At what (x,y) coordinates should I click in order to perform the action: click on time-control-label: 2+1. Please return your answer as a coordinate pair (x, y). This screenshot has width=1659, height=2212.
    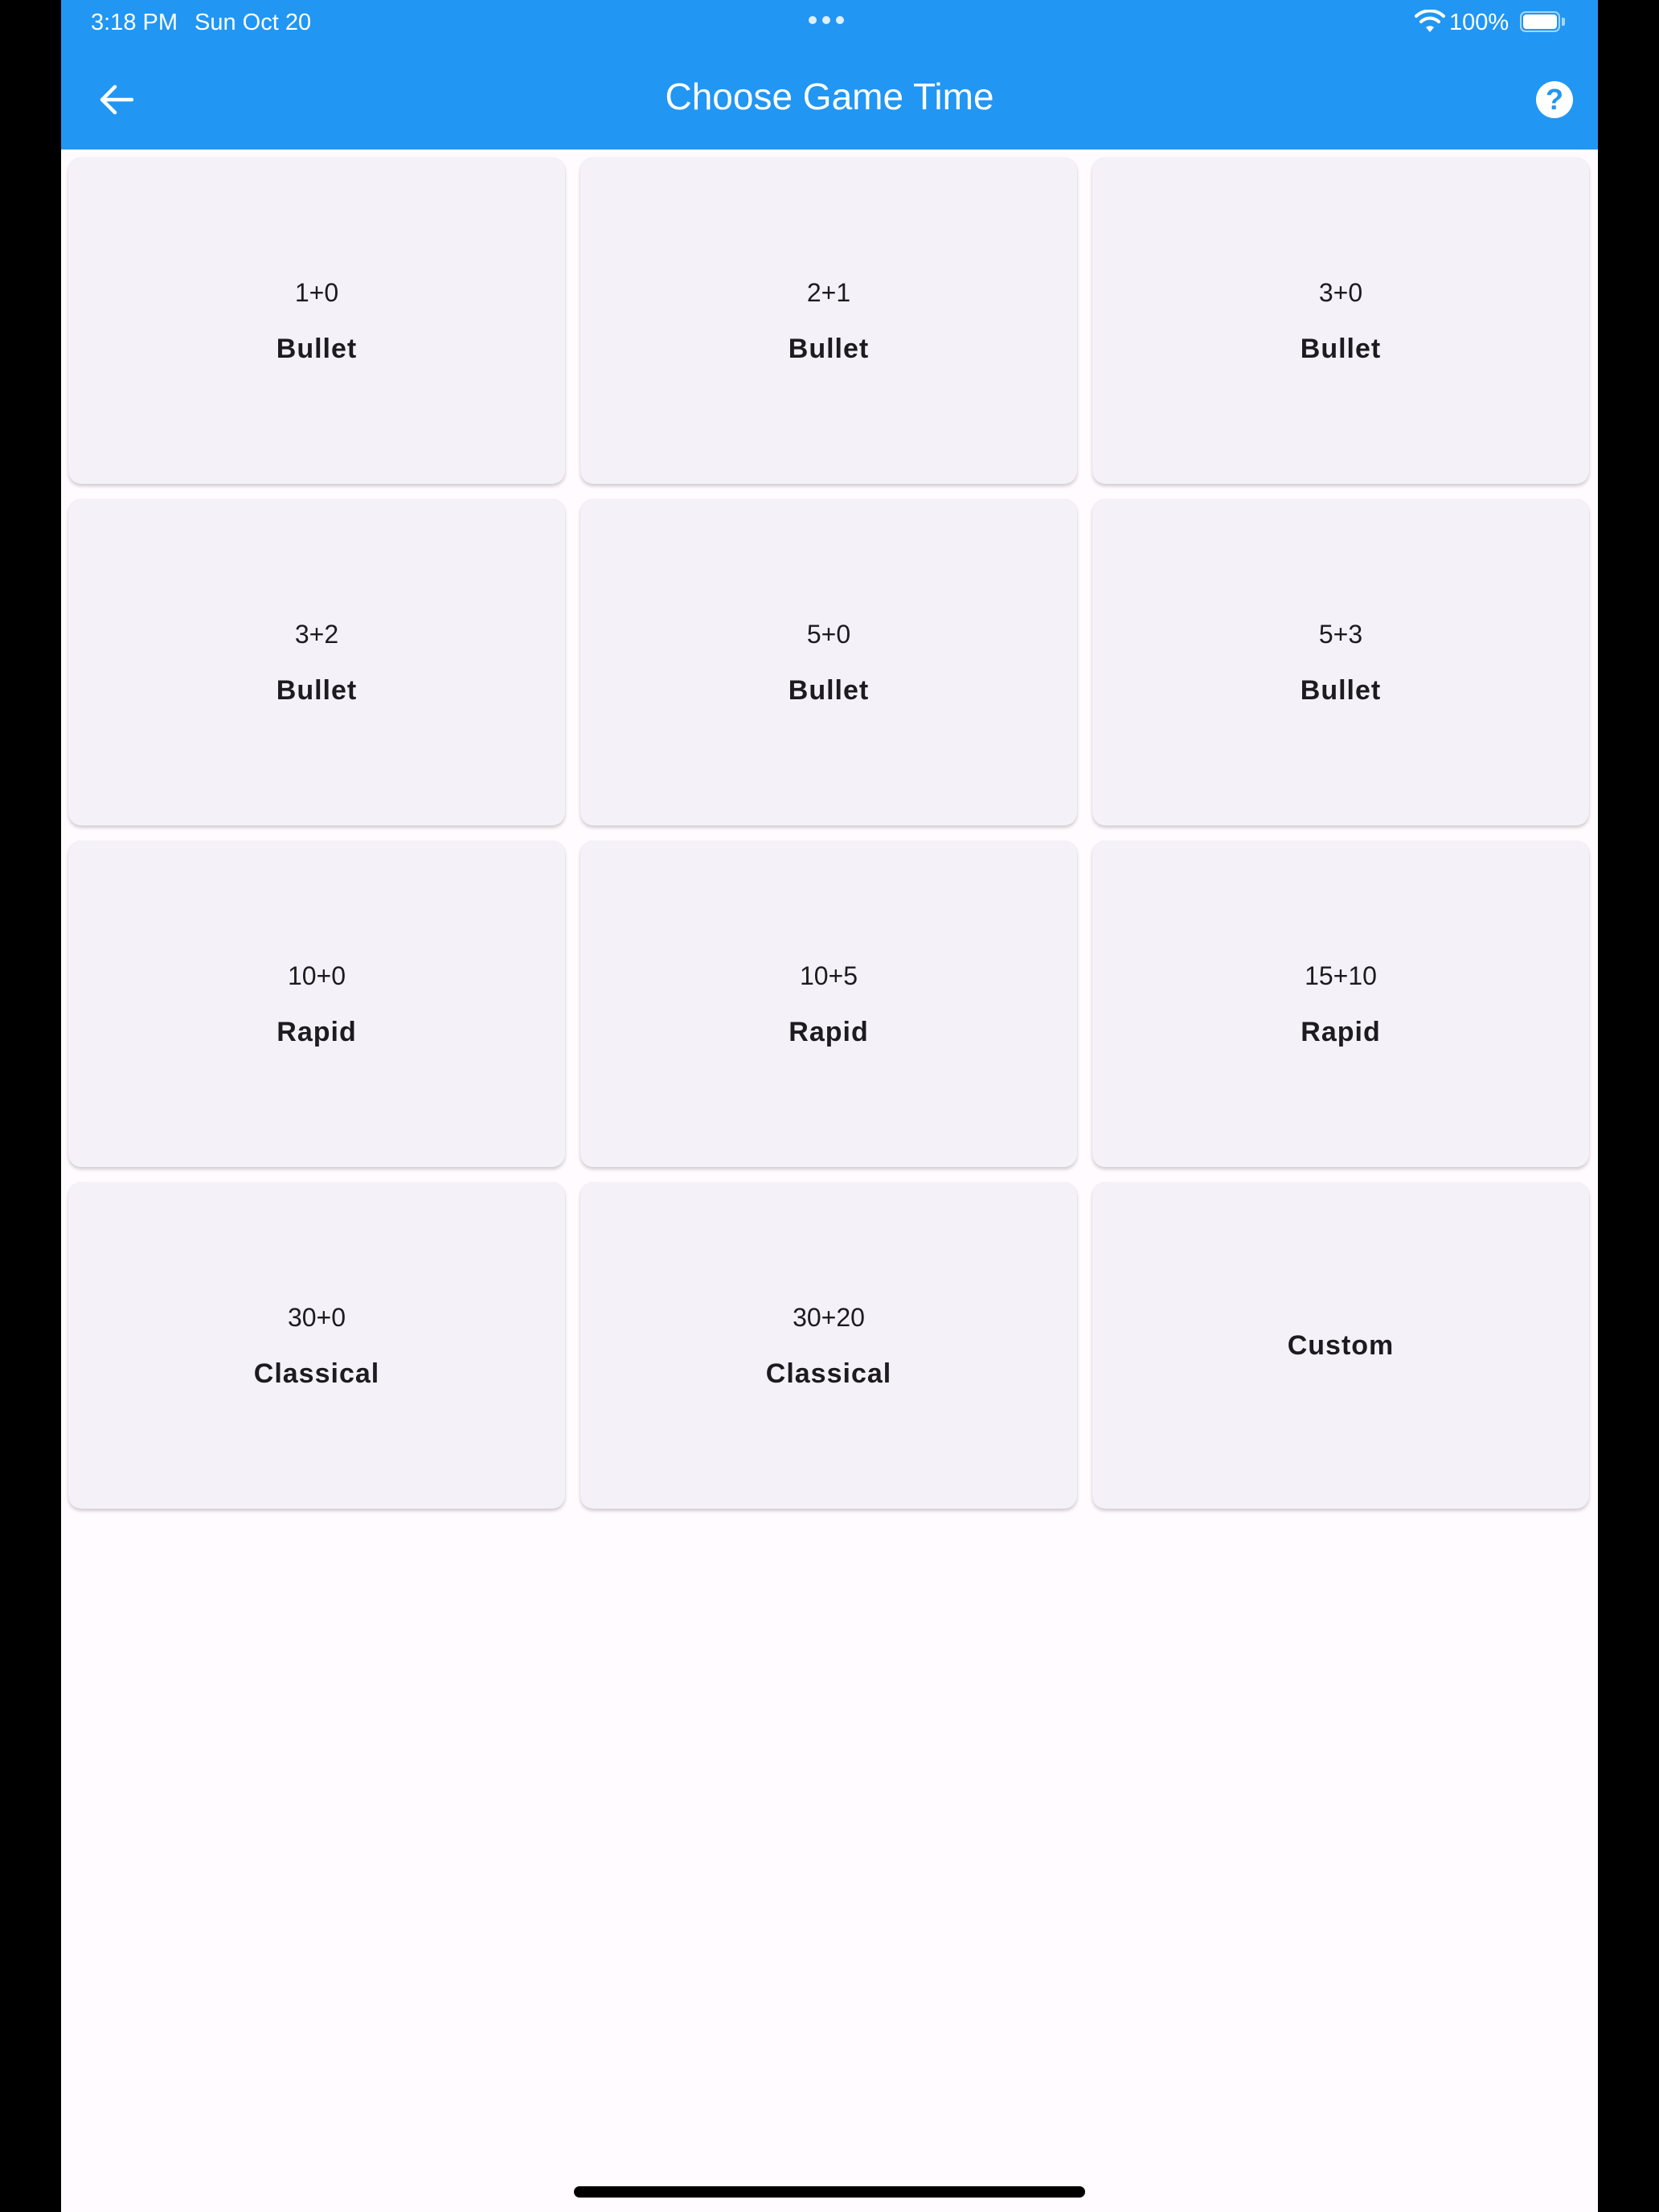
    Looking at the image, I should click on (828, 292).